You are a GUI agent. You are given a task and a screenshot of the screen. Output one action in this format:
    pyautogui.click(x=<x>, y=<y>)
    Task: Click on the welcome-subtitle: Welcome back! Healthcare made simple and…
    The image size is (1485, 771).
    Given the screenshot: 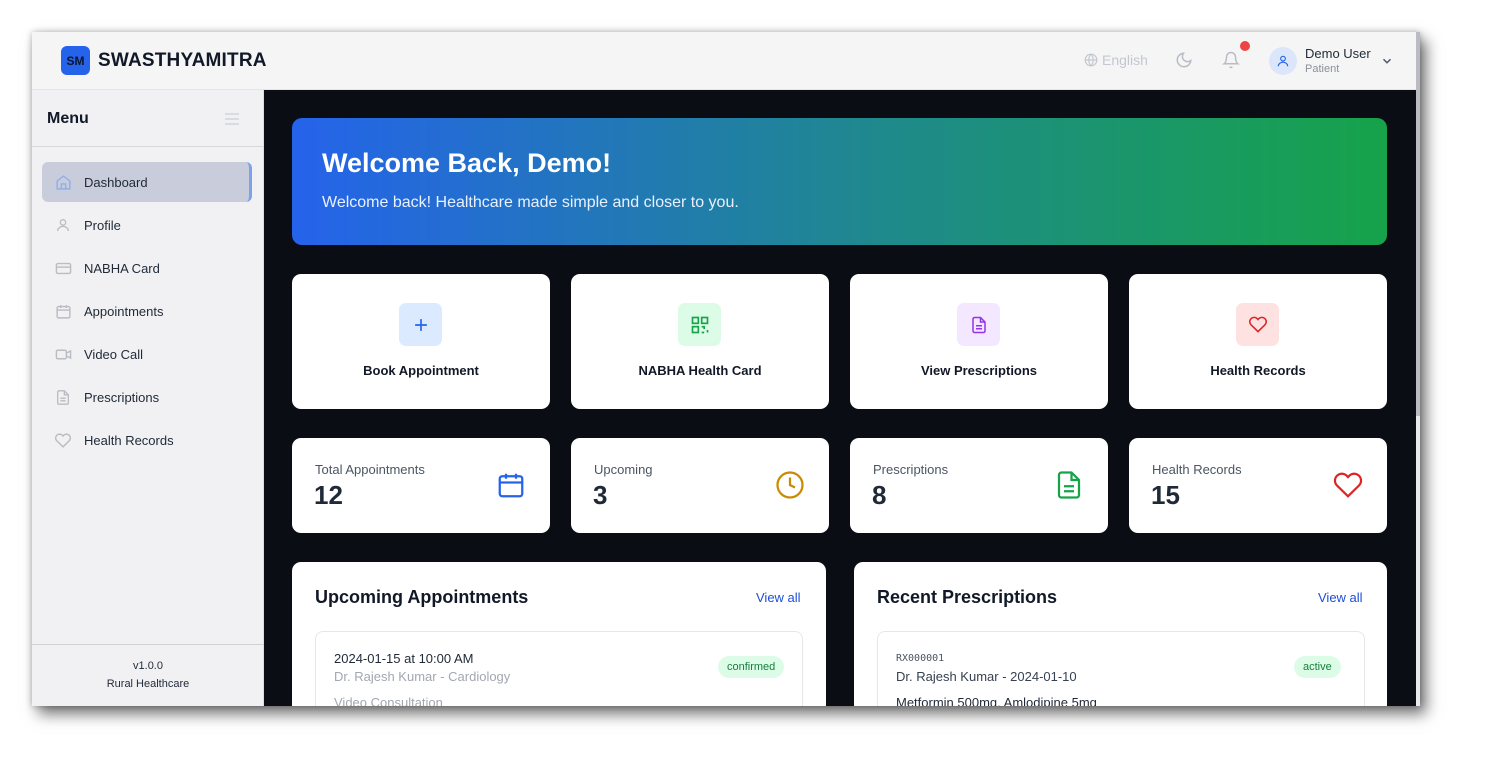 What is the action you would take?
    pyautogui.click(x=530, y=202)
    